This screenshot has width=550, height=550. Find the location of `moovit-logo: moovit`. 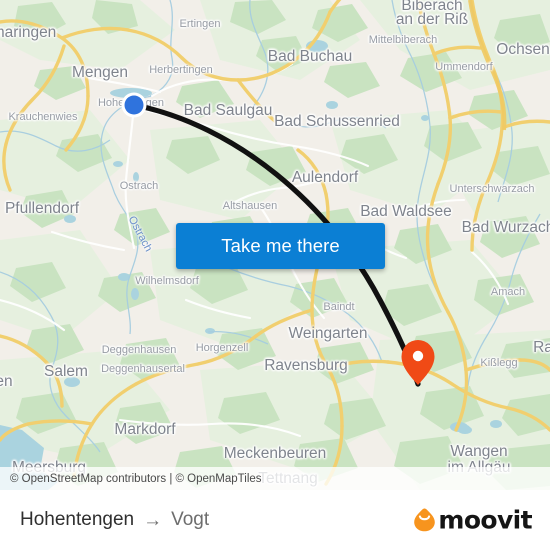

moovit-logo: moovit is located at coordinates (473, 520).